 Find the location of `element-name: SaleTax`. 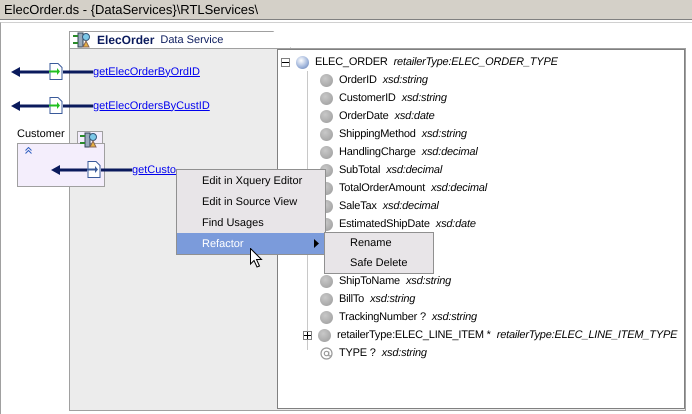

element-name: SaleTax is located at coordinates (358, 206).